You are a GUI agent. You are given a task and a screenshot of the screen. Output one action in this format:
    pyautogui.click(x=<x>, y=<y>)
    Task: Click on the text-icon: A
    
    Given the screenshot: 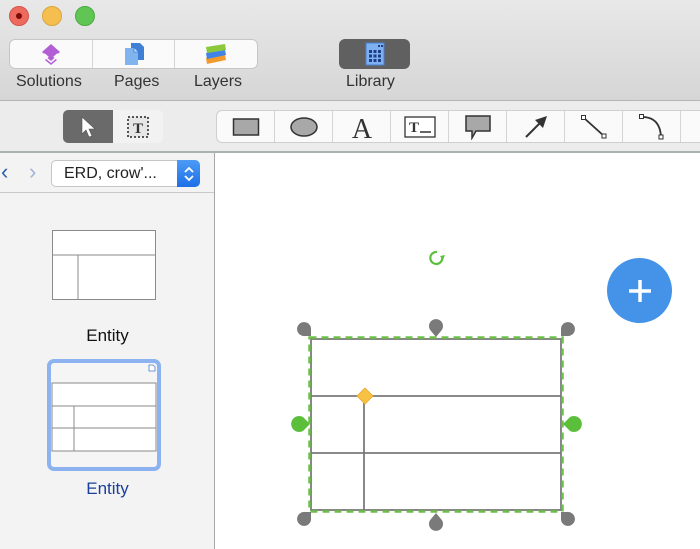 What is the action you would take?
    pyautogui.click(x=361, y=127)
    